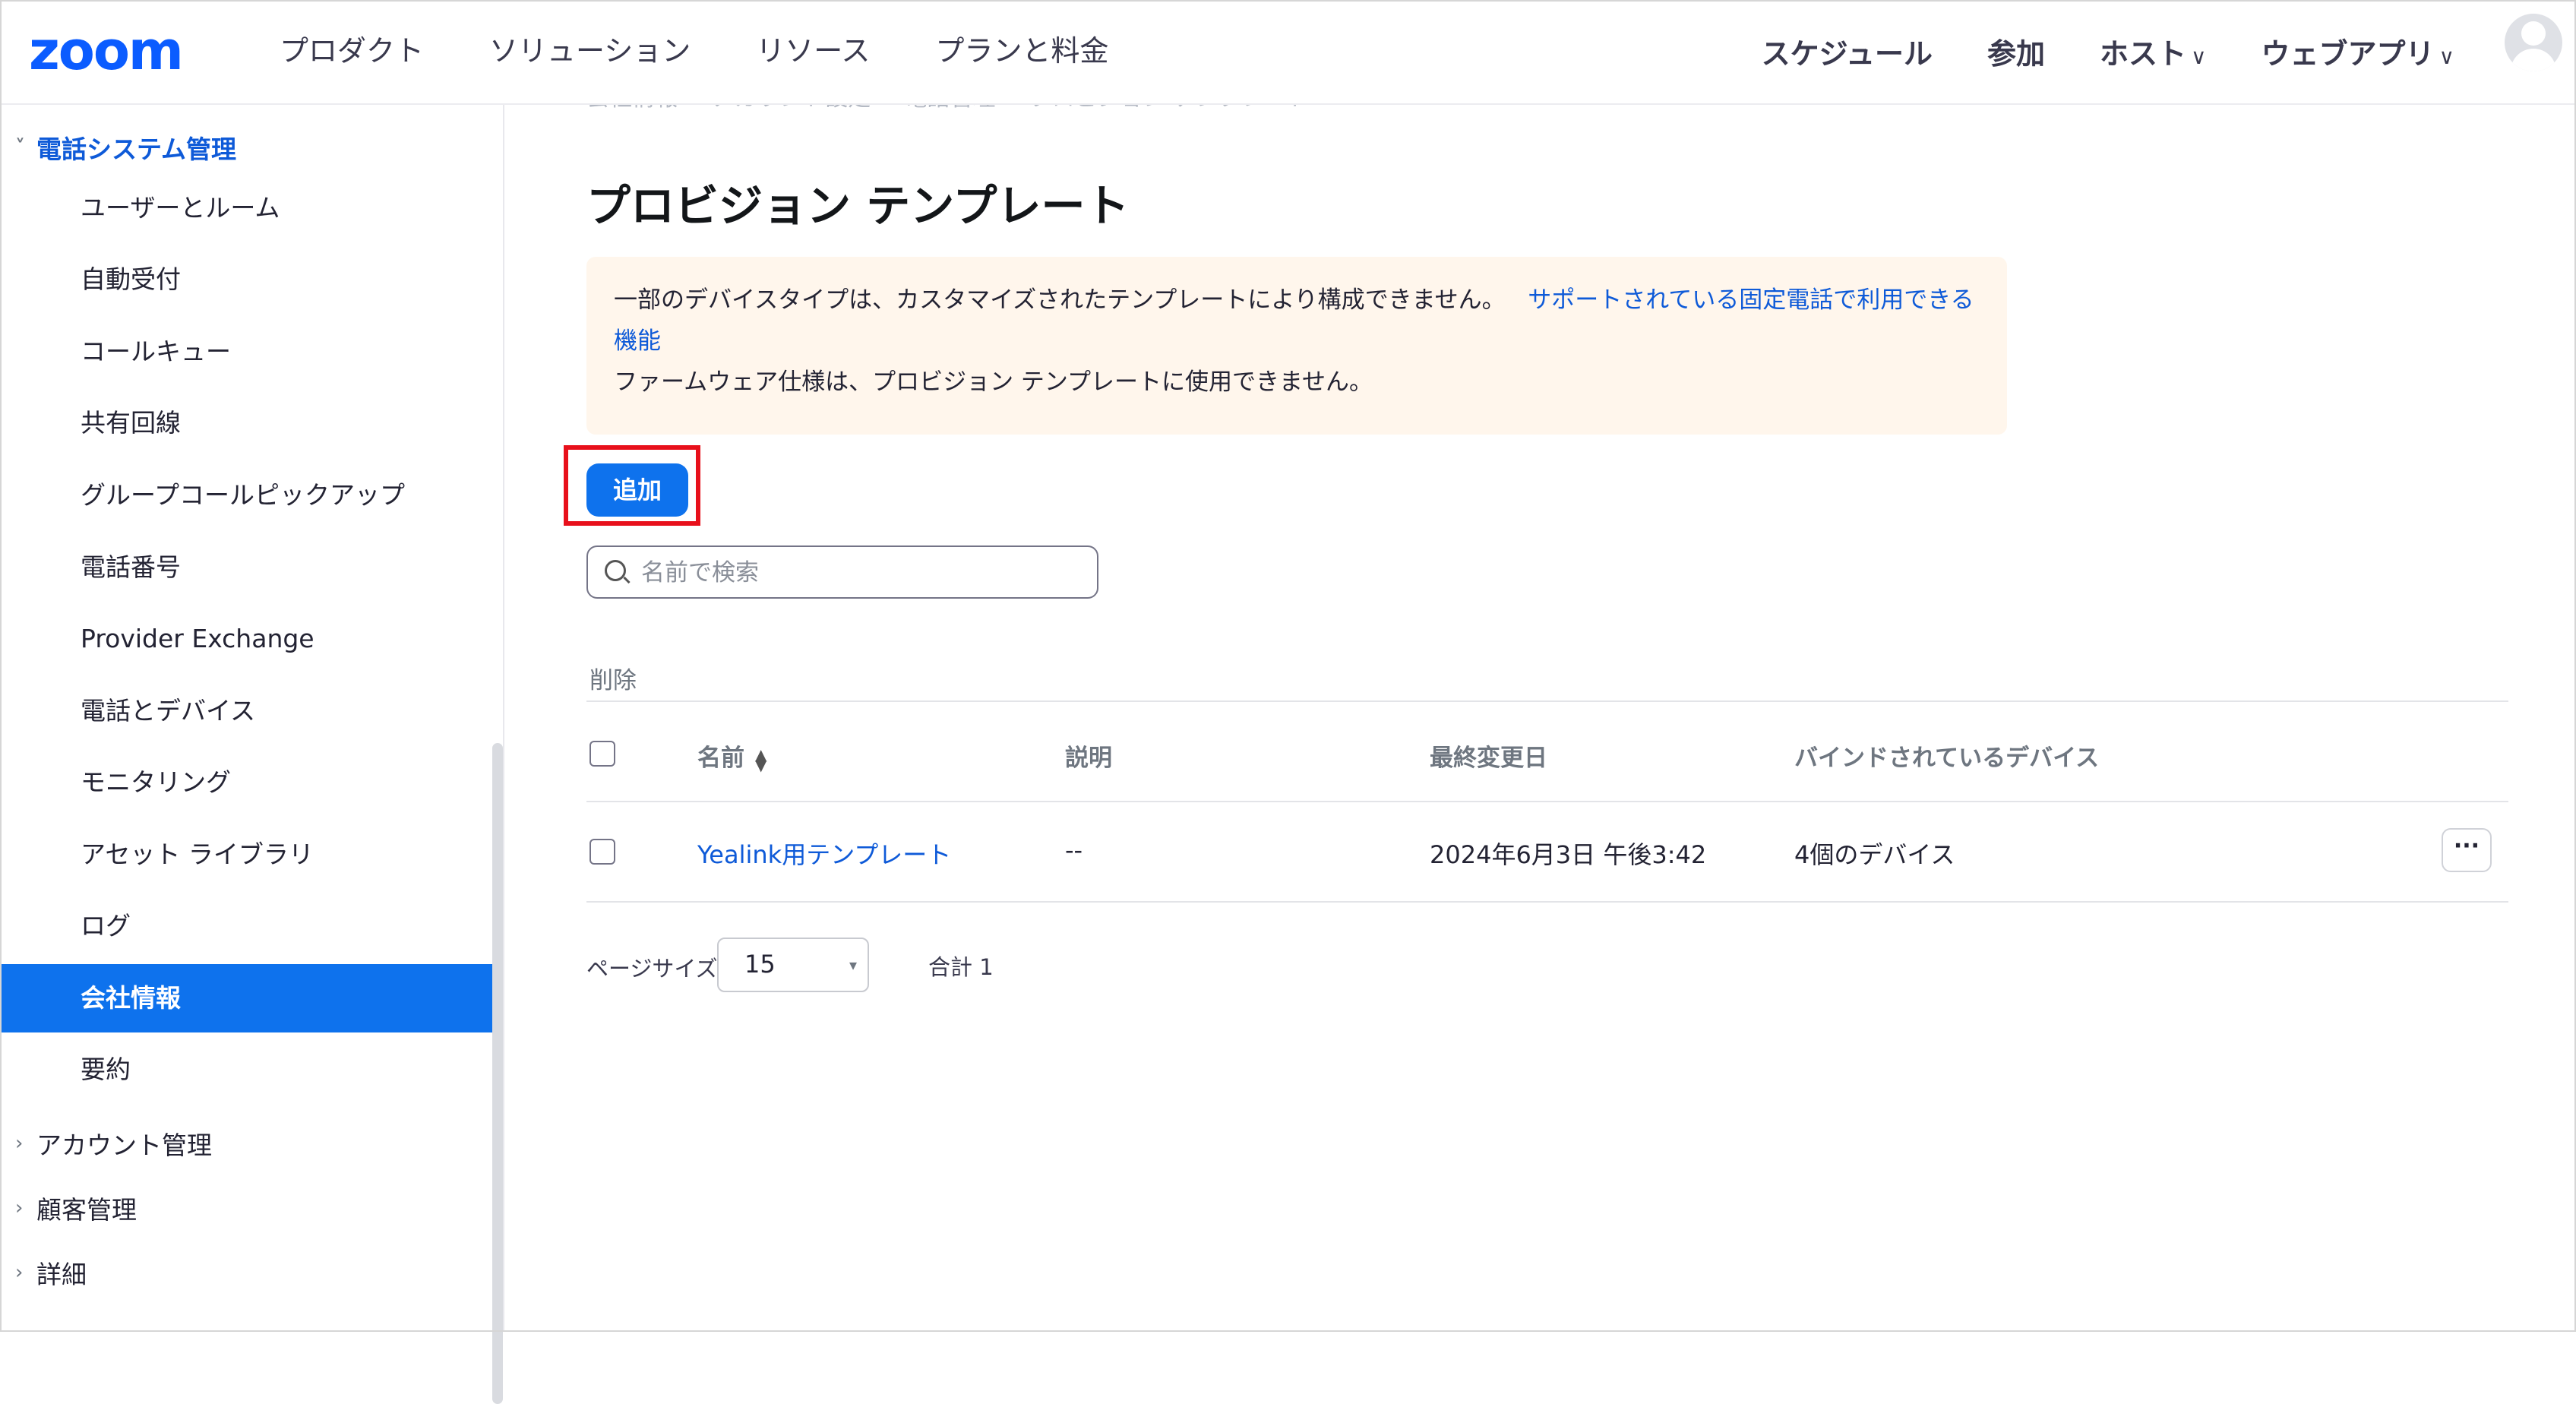 This screenshot has height=1404, width=2576. I want to click on zoom-logo: zoom, so click(106, 51).